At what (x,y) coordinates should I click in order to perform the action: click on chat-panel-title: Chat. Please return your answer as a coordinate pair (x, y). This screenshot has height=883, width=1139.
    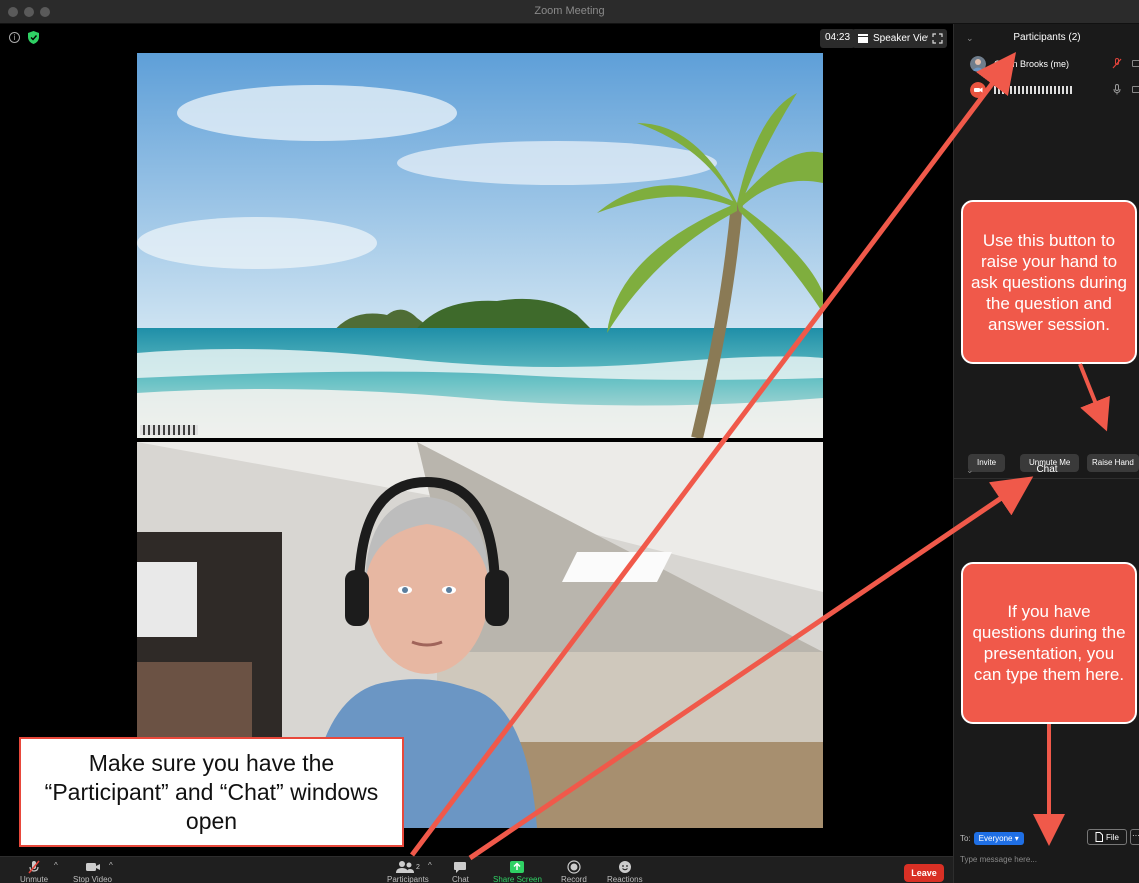
    Looking at the image, I should click on (1047, 469).